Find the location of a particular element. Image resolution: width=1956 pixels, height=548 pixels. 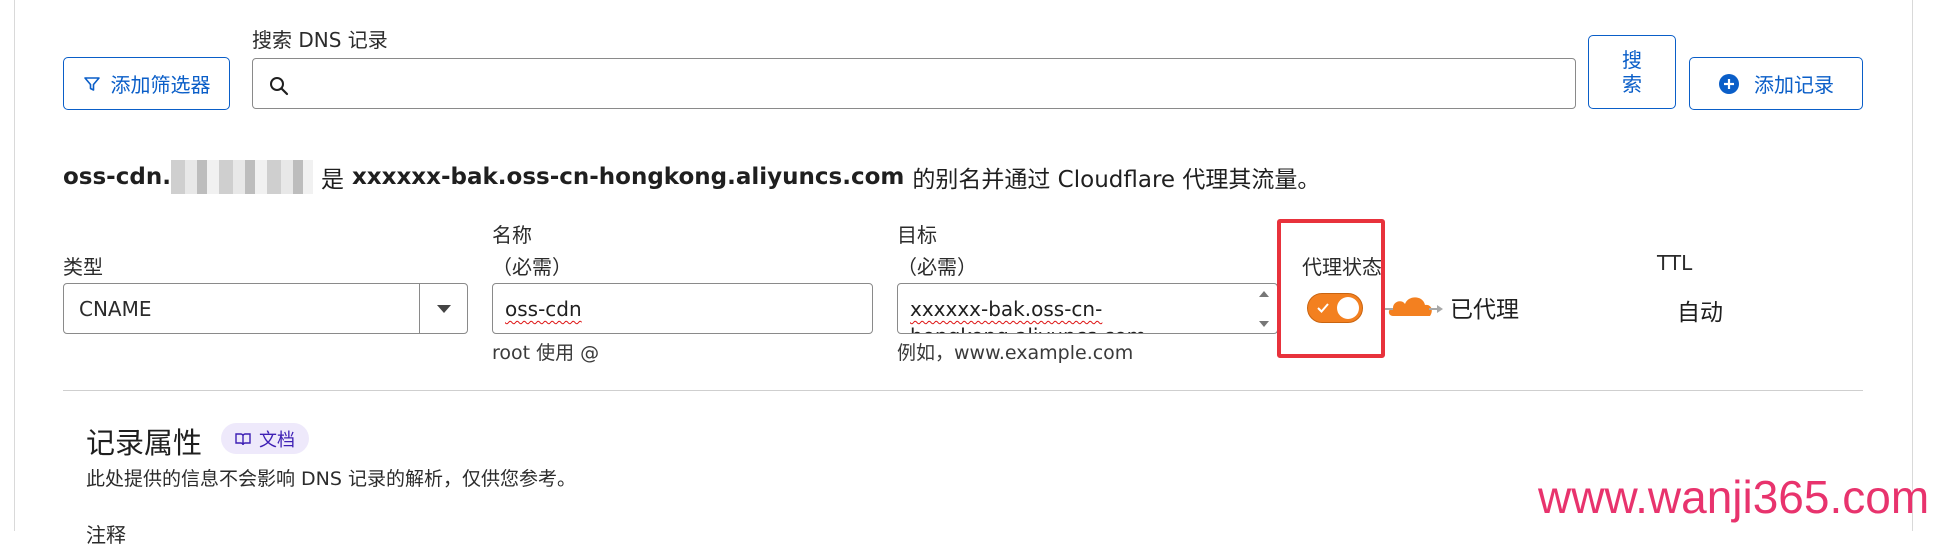

search-button-label: 搜 索 is located at coordinates (1632, 72).